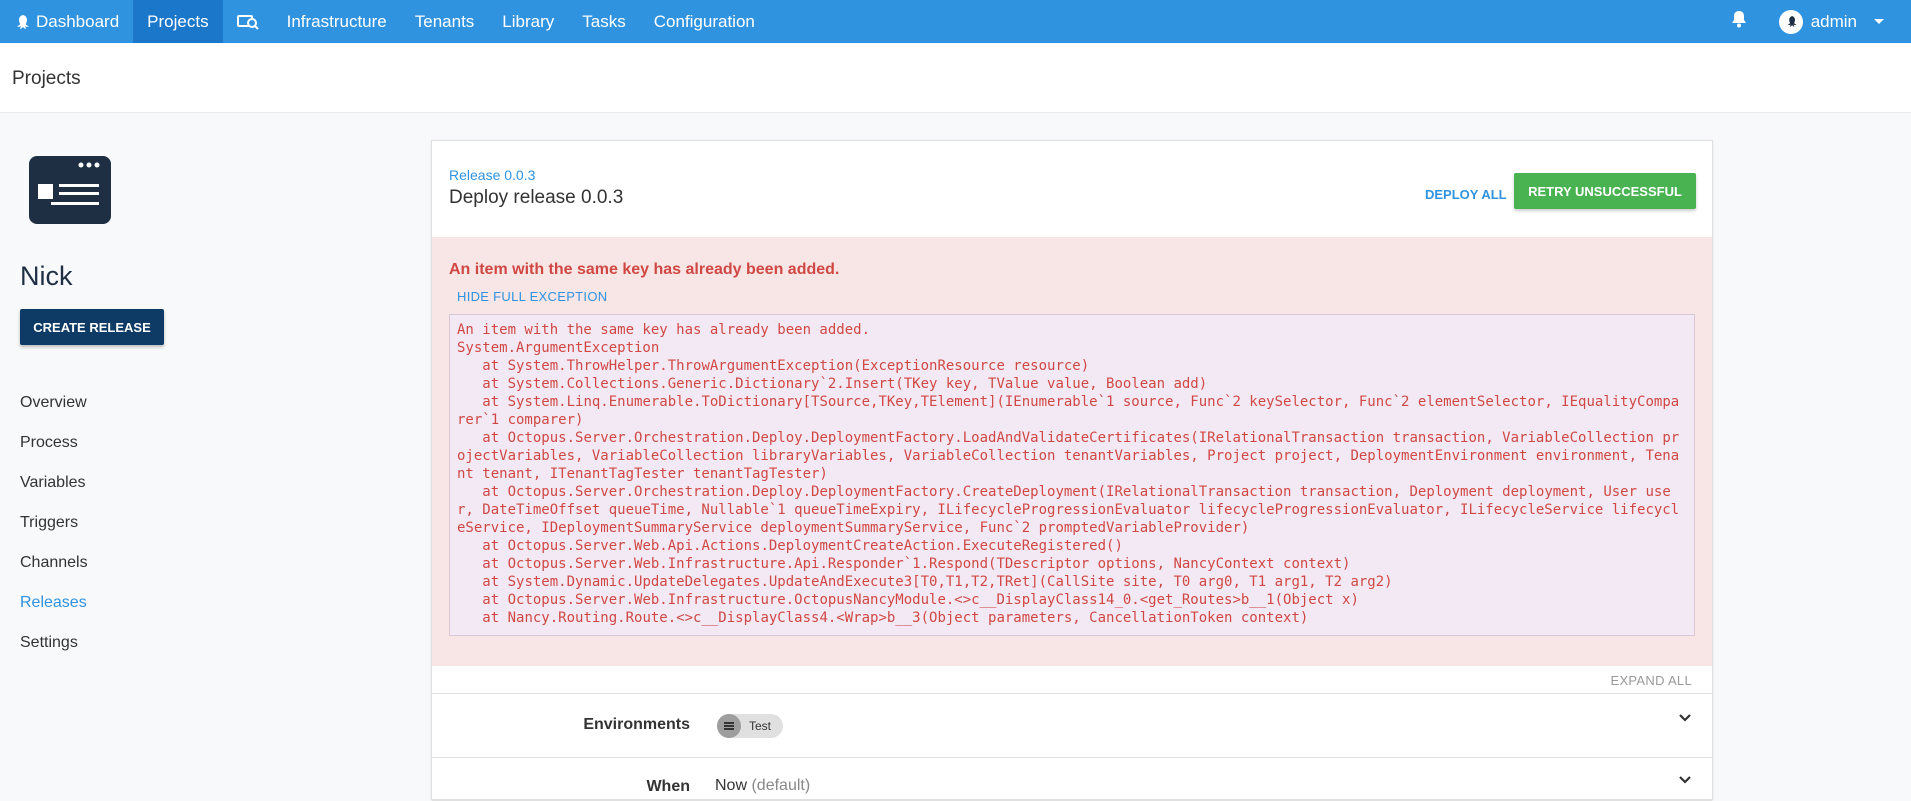 This screenshot has width=1911, height=801. Describe the element at coordinates (492, 175) in the screenshot. I see `release-link: Release 0.0.3` at that location.